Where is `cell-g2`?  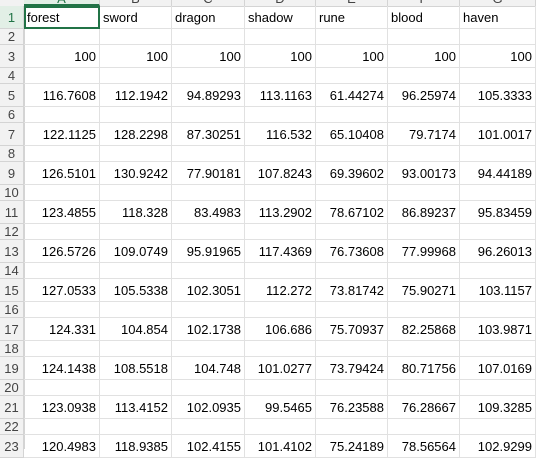
cell-g2 is located at coordinates (498, 37).